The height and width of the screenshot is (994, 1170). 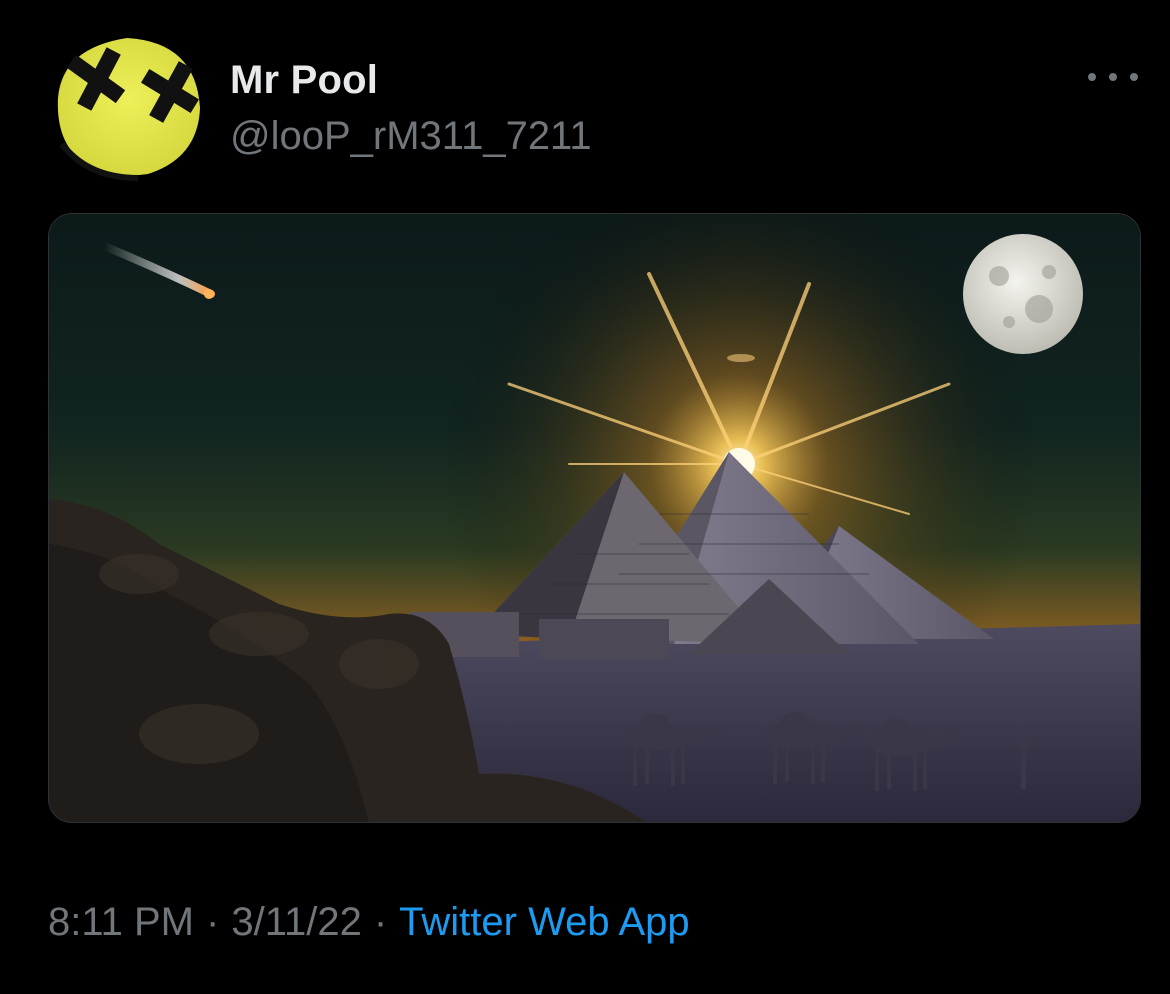 What do you see at coordinates (296, 922) in the screenshot?
I see `tweet-date: 3/11/22` at bounding box center [296, 922].